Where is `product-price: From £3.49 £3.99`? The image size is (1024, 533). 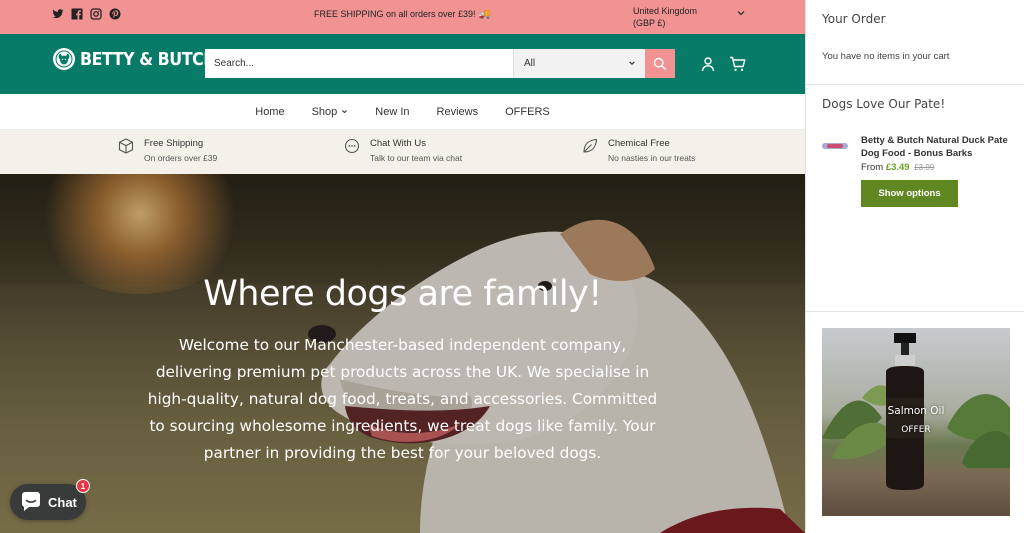
product-price: From £3.49 £3.99 is located at coordinates (897, 167).